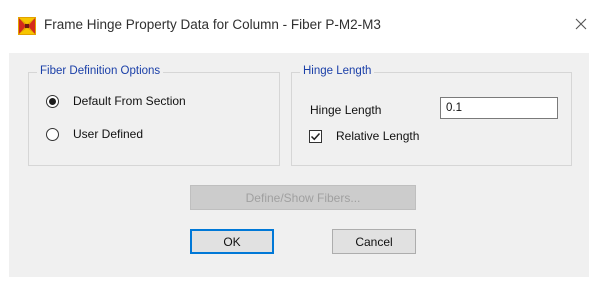 The image size is (603, 282). I want to click on close-button, so click(581, 26).